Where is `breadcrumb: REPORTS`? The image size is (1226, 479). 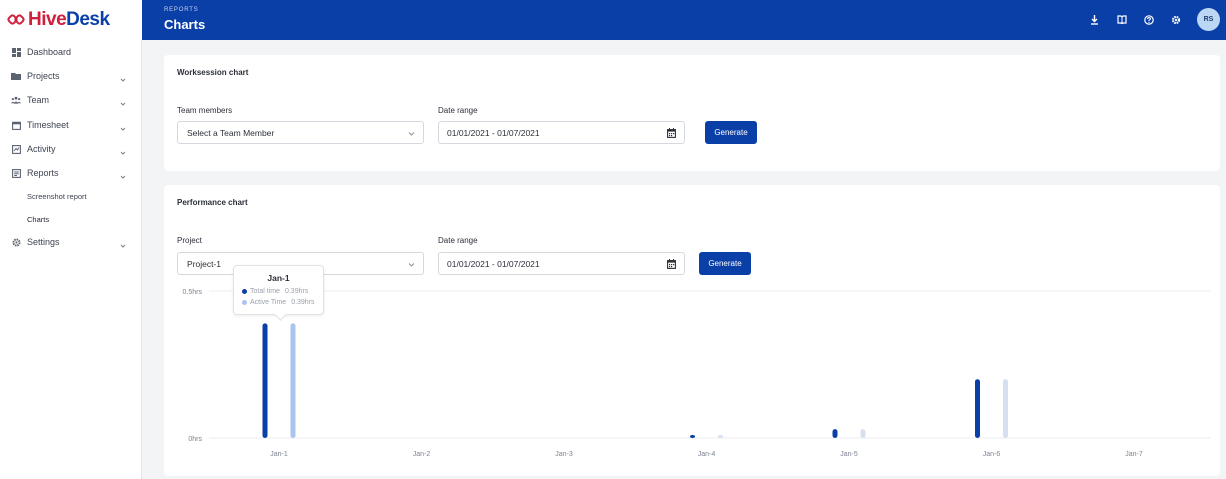
breadcrumb: REPORTS is located at coordinates (181, 10).